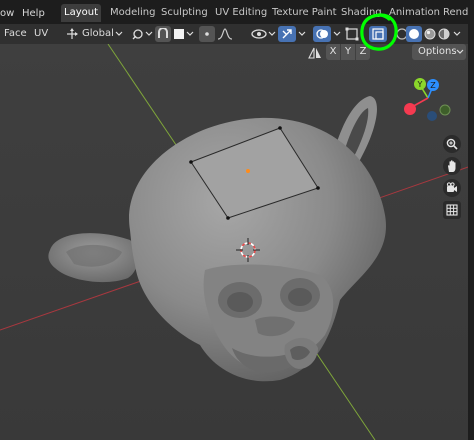  What do you see at coordinates (33, 13) in the screenshot?
I see `menu-help: Help` at bounding box center [33, 13].